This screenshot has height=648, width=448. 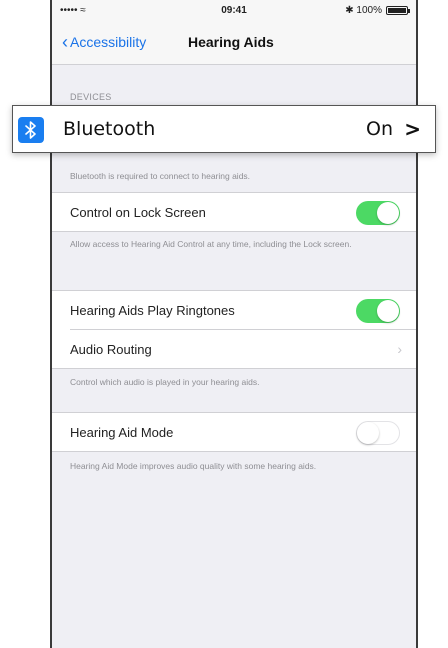 I want to click on bluetooth-value: On, so click(x=379, y=129).